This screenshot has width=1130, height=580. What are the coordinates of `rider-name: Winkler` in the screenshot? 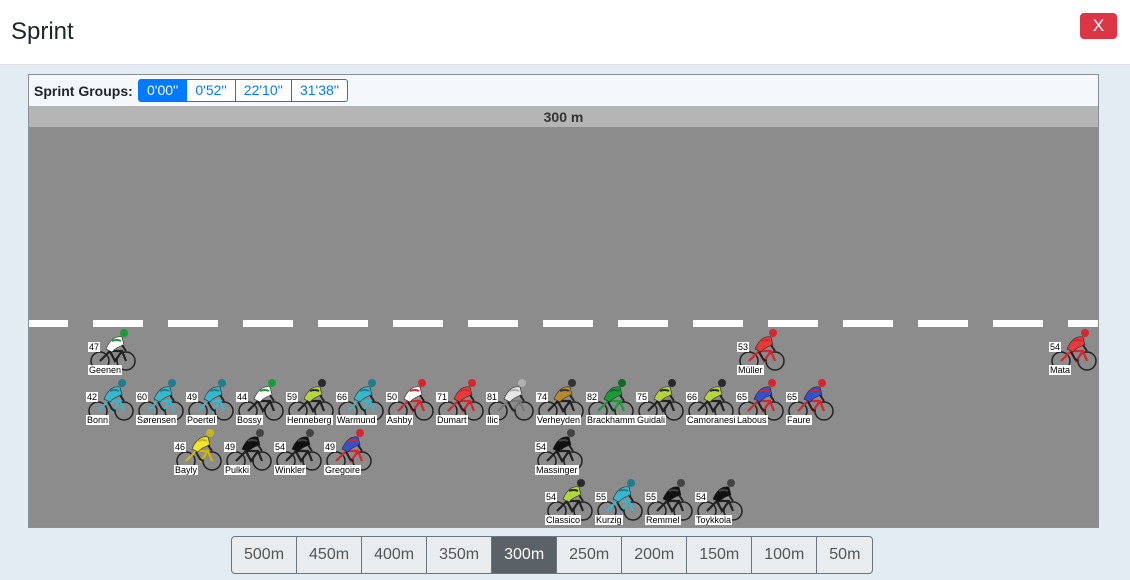 It's located at (290, 470).